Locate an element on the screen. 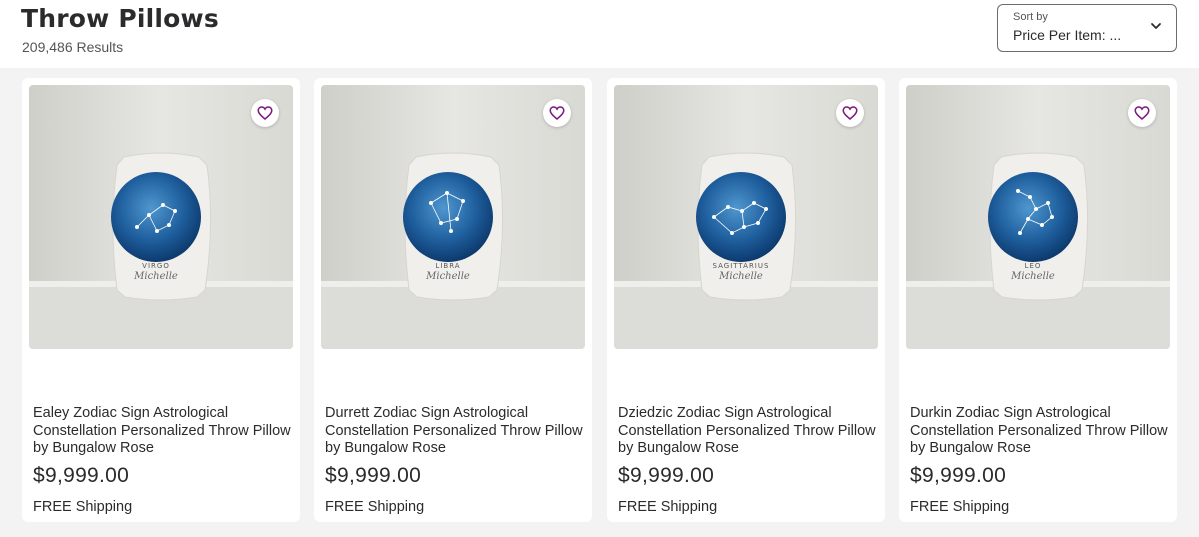 The width and height of the screenshot is (1199, 537). chevron-down-icon is located at coordinates (1156, 26).